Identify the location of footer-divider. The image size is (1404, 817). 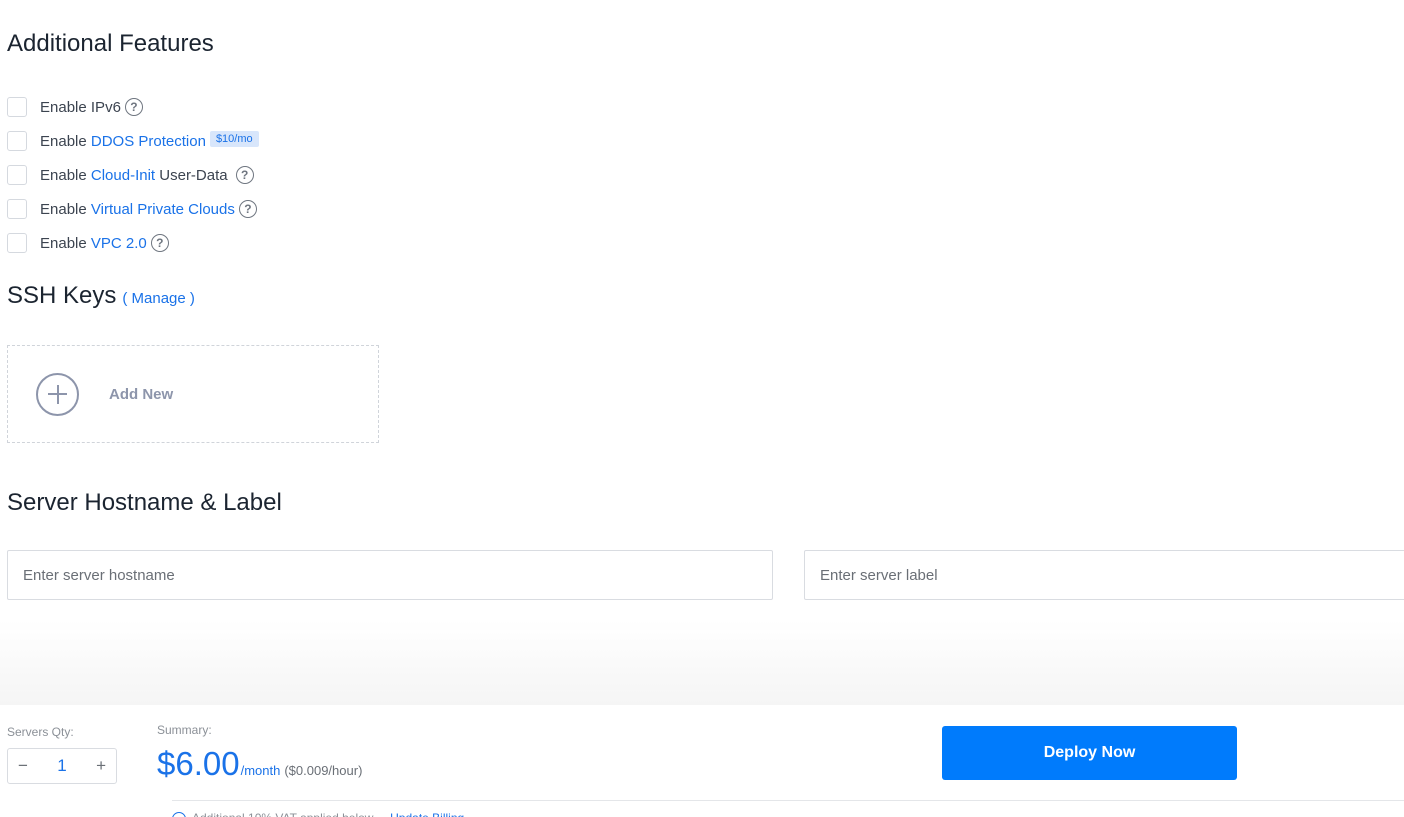
(788, 800).